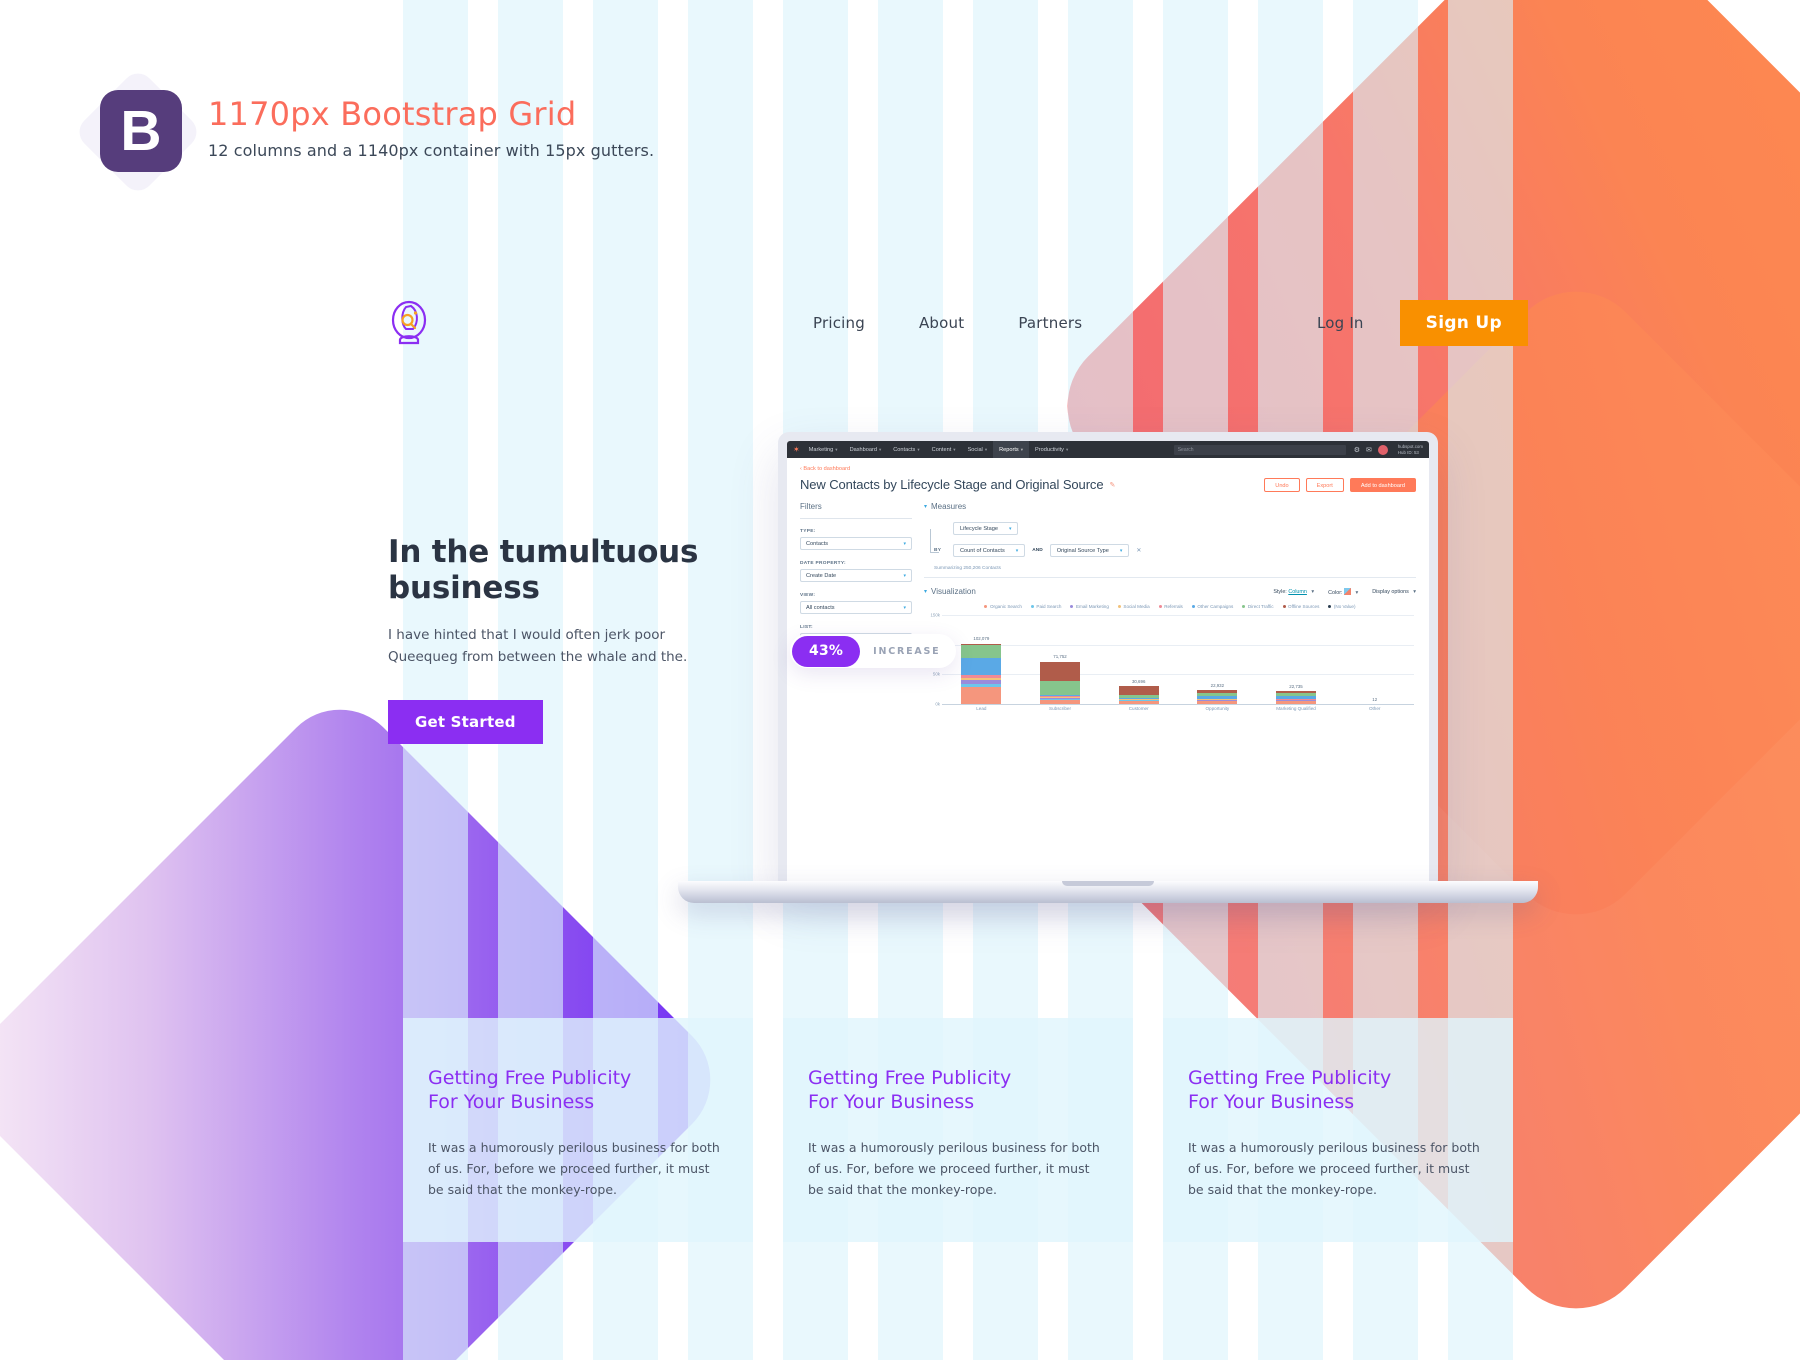 This screenshot has width=1800, height=1360. What do you see at coordinates (1374, 708) in the screenshot?
I see `x-axis-label: Other` at bounding box center [1374, 708].